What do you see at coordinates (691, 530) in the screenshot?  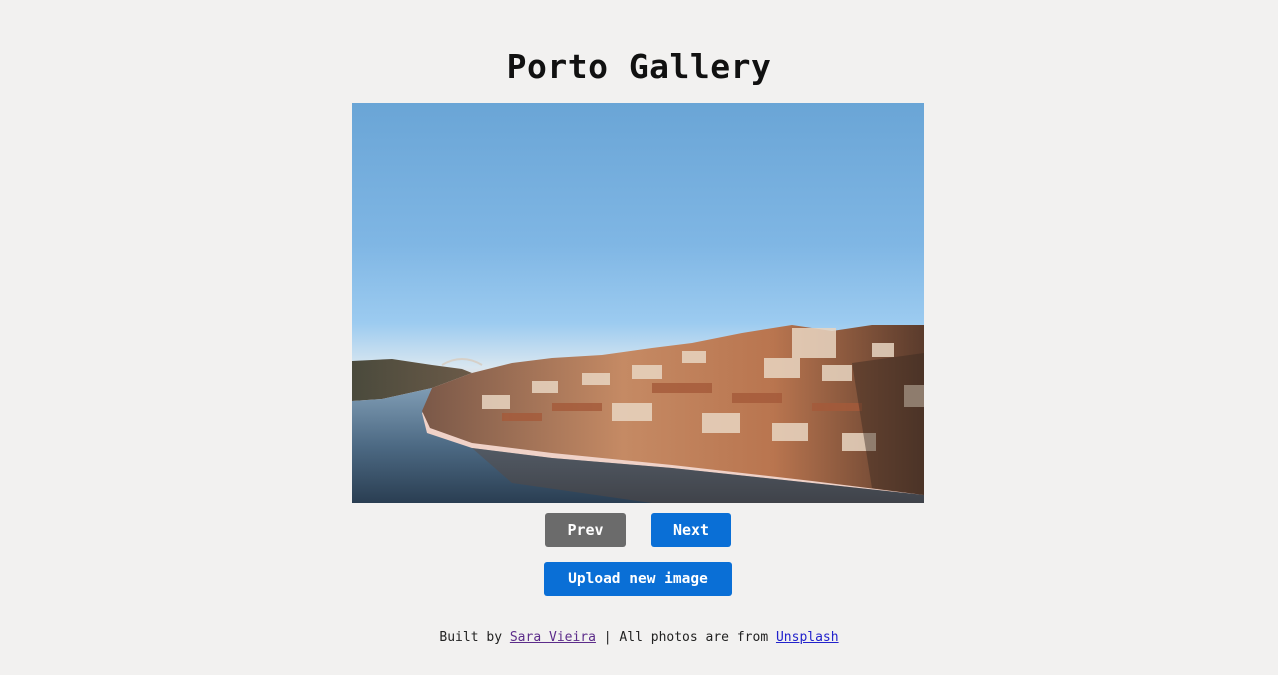 I see `next-button: Next` at bounding box center [691, 530].